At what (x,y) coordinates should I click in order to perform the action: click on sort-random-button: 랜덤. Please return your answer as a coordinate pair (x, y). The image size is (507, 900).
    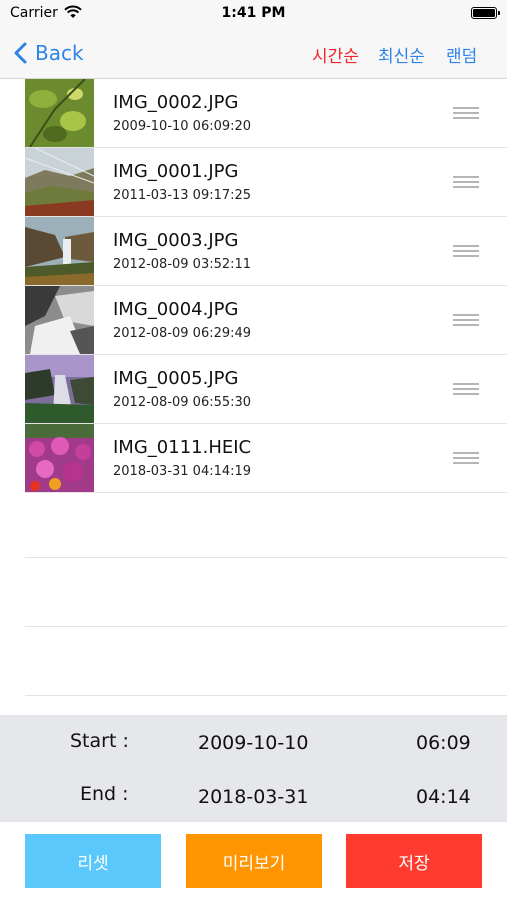
    Looking at the image, I should click on (461, 54).